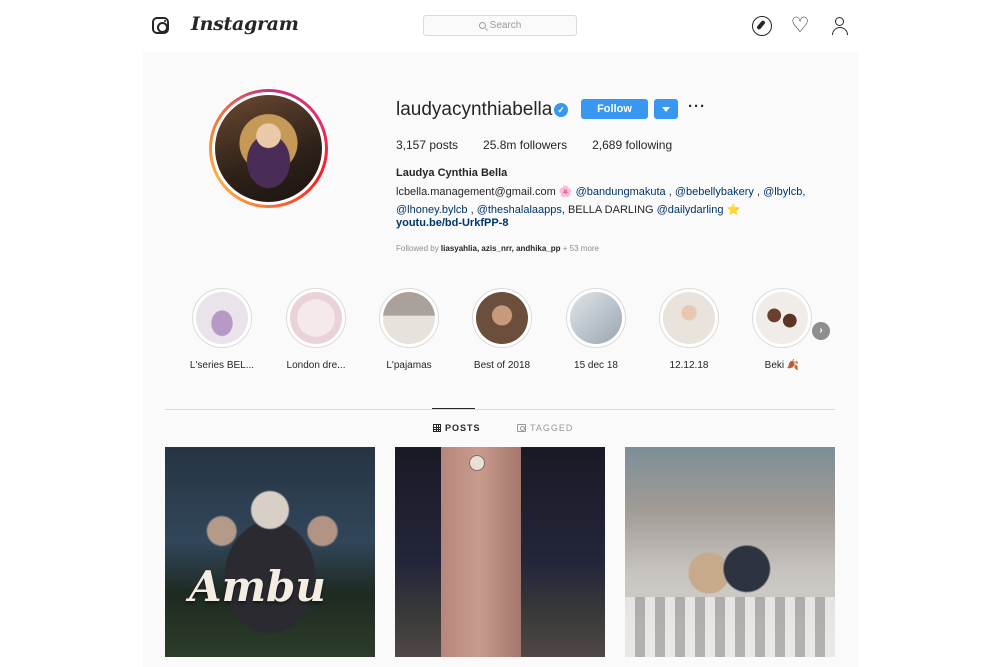 Image resolution: width=1000 pixels, height=667 pixels. What do you see at coordinates (714, 192) in the screenshot?
I see `mention-link: @bebellybakery` at bounding box center [714, 192].